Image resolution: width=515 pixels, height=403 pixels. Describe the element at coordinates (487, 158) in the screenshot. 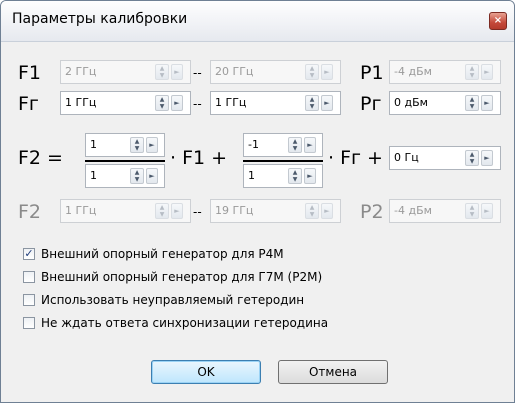

I see `f2-offset-arrow-icon: ►` at that location.